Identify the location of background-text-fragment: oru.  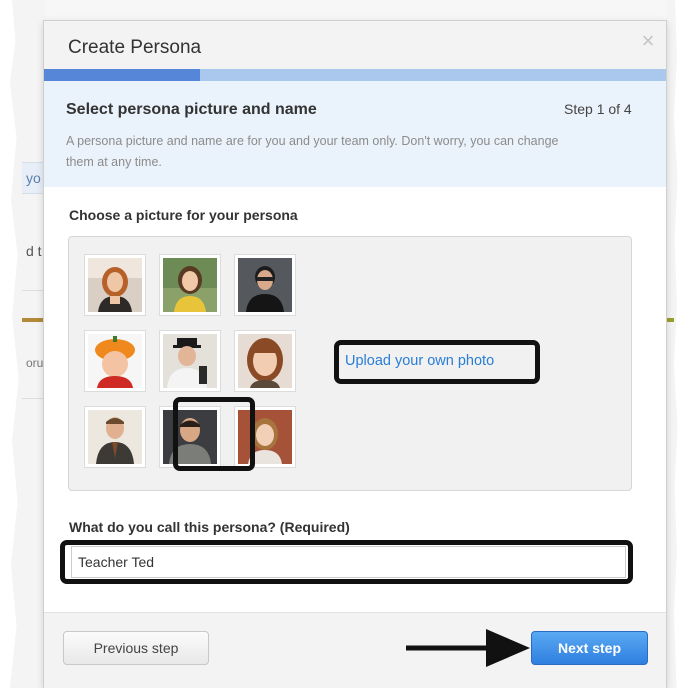
(35, 363).